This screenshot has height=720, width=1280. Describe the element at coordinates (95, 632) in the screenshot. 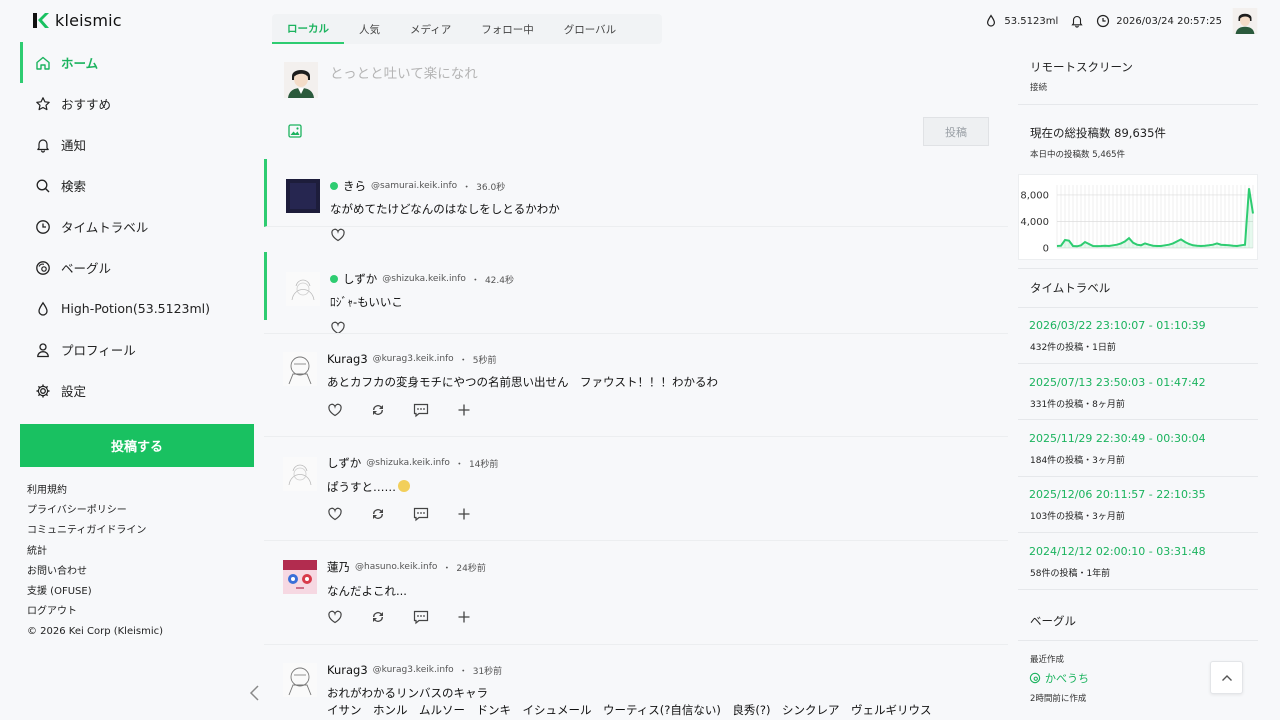

I see `copyright-text: © 2026 Kei Corp (Kleismic)` at that location.